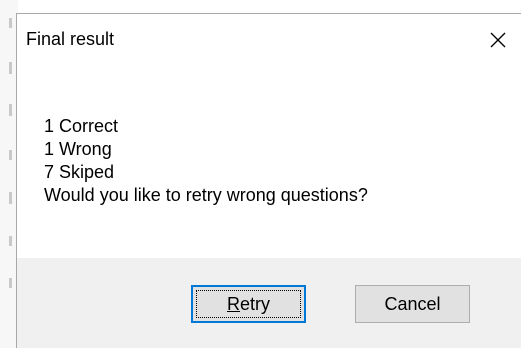  What do you see at coordinates (269, 40) in the screenshot?
I see `title-bar: Final result` at bounding box center [269, 40].